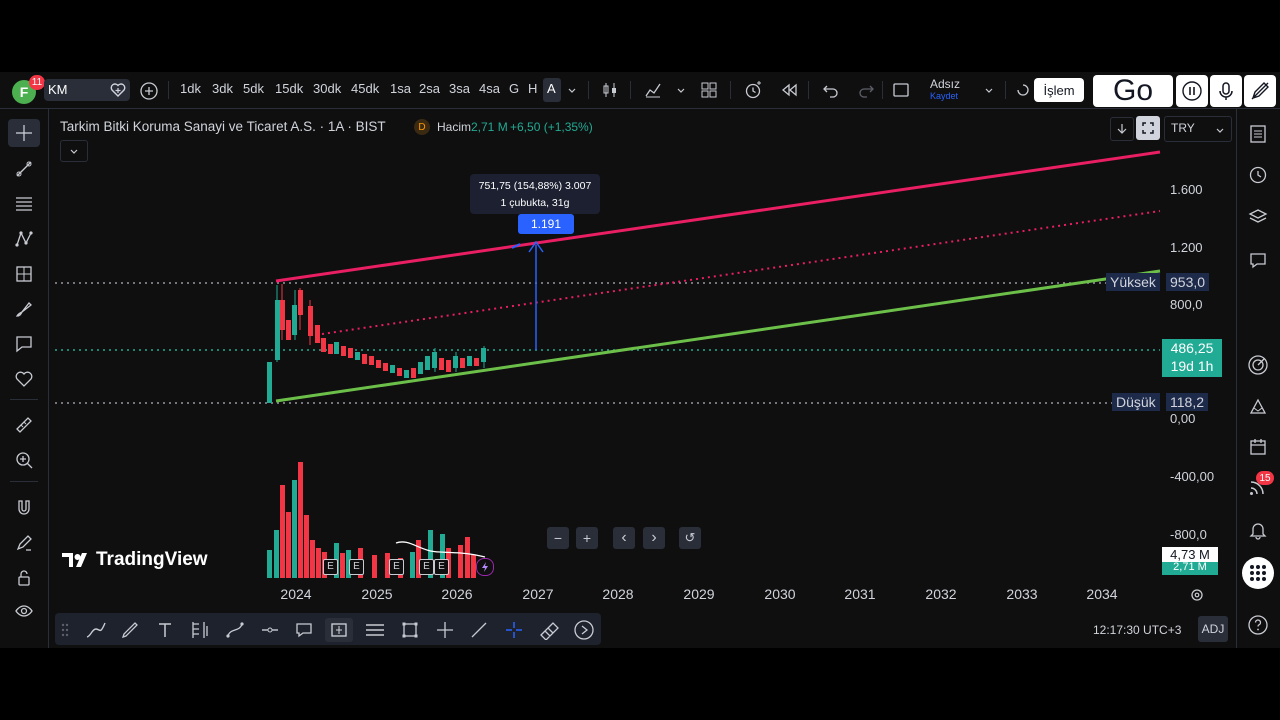  What do you see at coordinates (24, 379) in the screenshot?
I see `favorites-heart-icon` at bounding box center [24, 379].